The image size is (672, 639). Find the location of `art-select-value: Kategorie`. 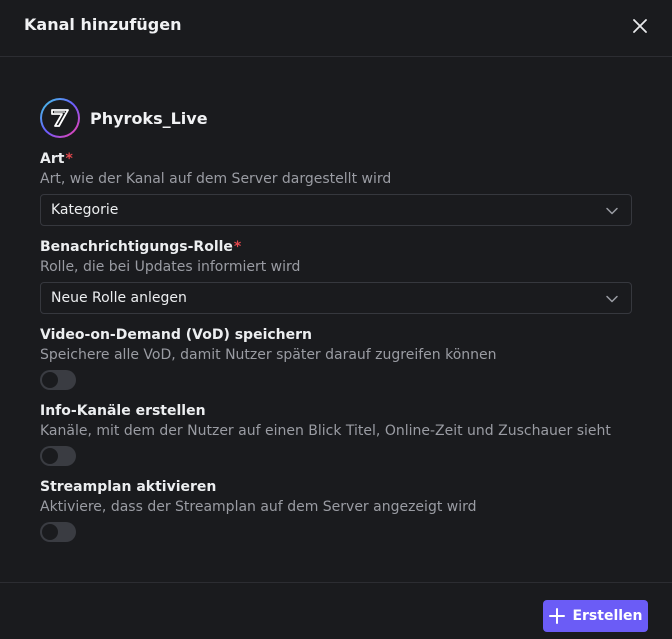

art-select-value: Kategorie is located at coordinates (85, 210).